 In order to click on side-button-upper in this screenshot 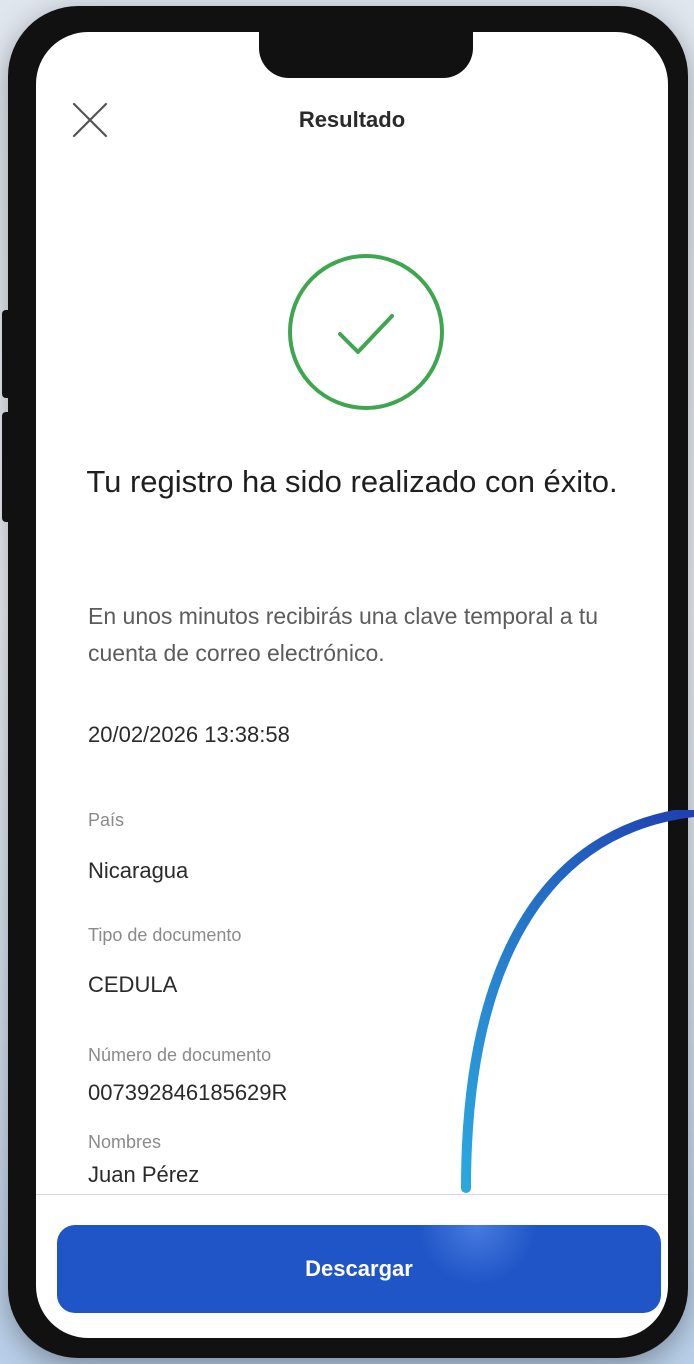, I will do `click(7, 354)`.